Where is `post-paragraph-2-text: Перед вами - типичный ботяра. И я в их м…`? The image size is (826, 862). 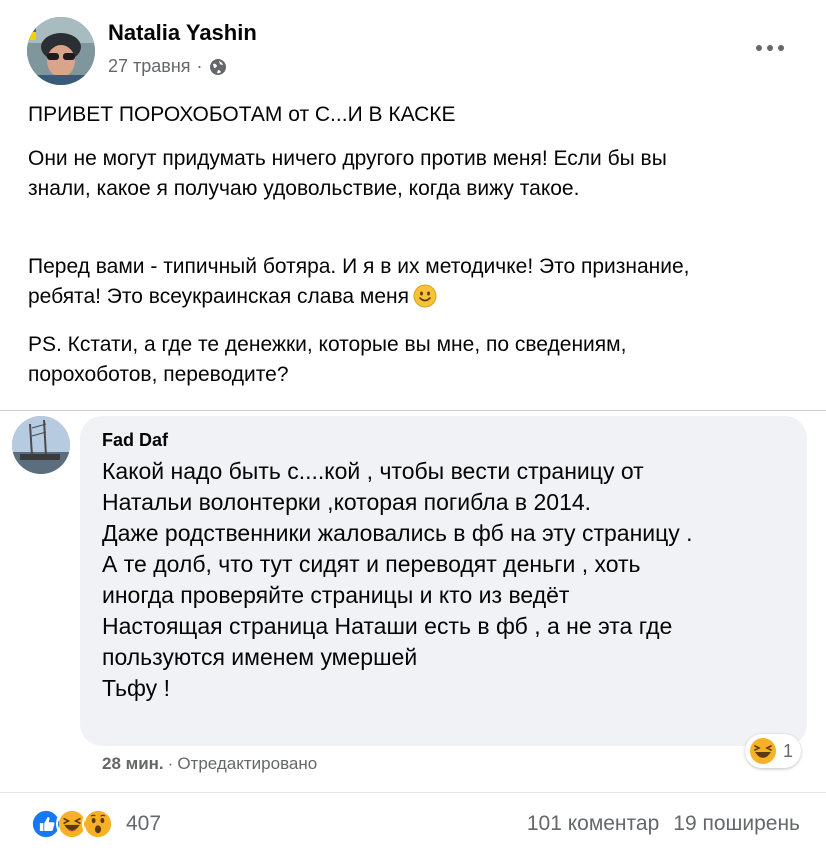
post-paragraph-2-text: Перед вами - типичный ботяра. И я в их м… is located at coordinates (359, 281).